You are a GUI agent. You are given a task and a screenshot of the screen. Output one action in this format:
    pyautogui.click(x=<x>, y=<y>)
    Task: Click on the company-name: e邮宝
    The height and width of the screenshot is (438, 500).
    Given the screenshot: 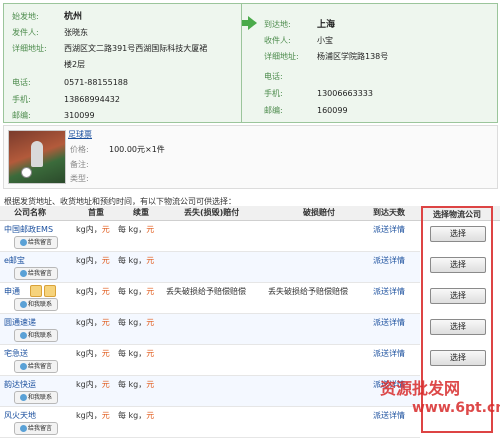 What is the action you would take?
    pyautogui.click(x=14, y=260)
    